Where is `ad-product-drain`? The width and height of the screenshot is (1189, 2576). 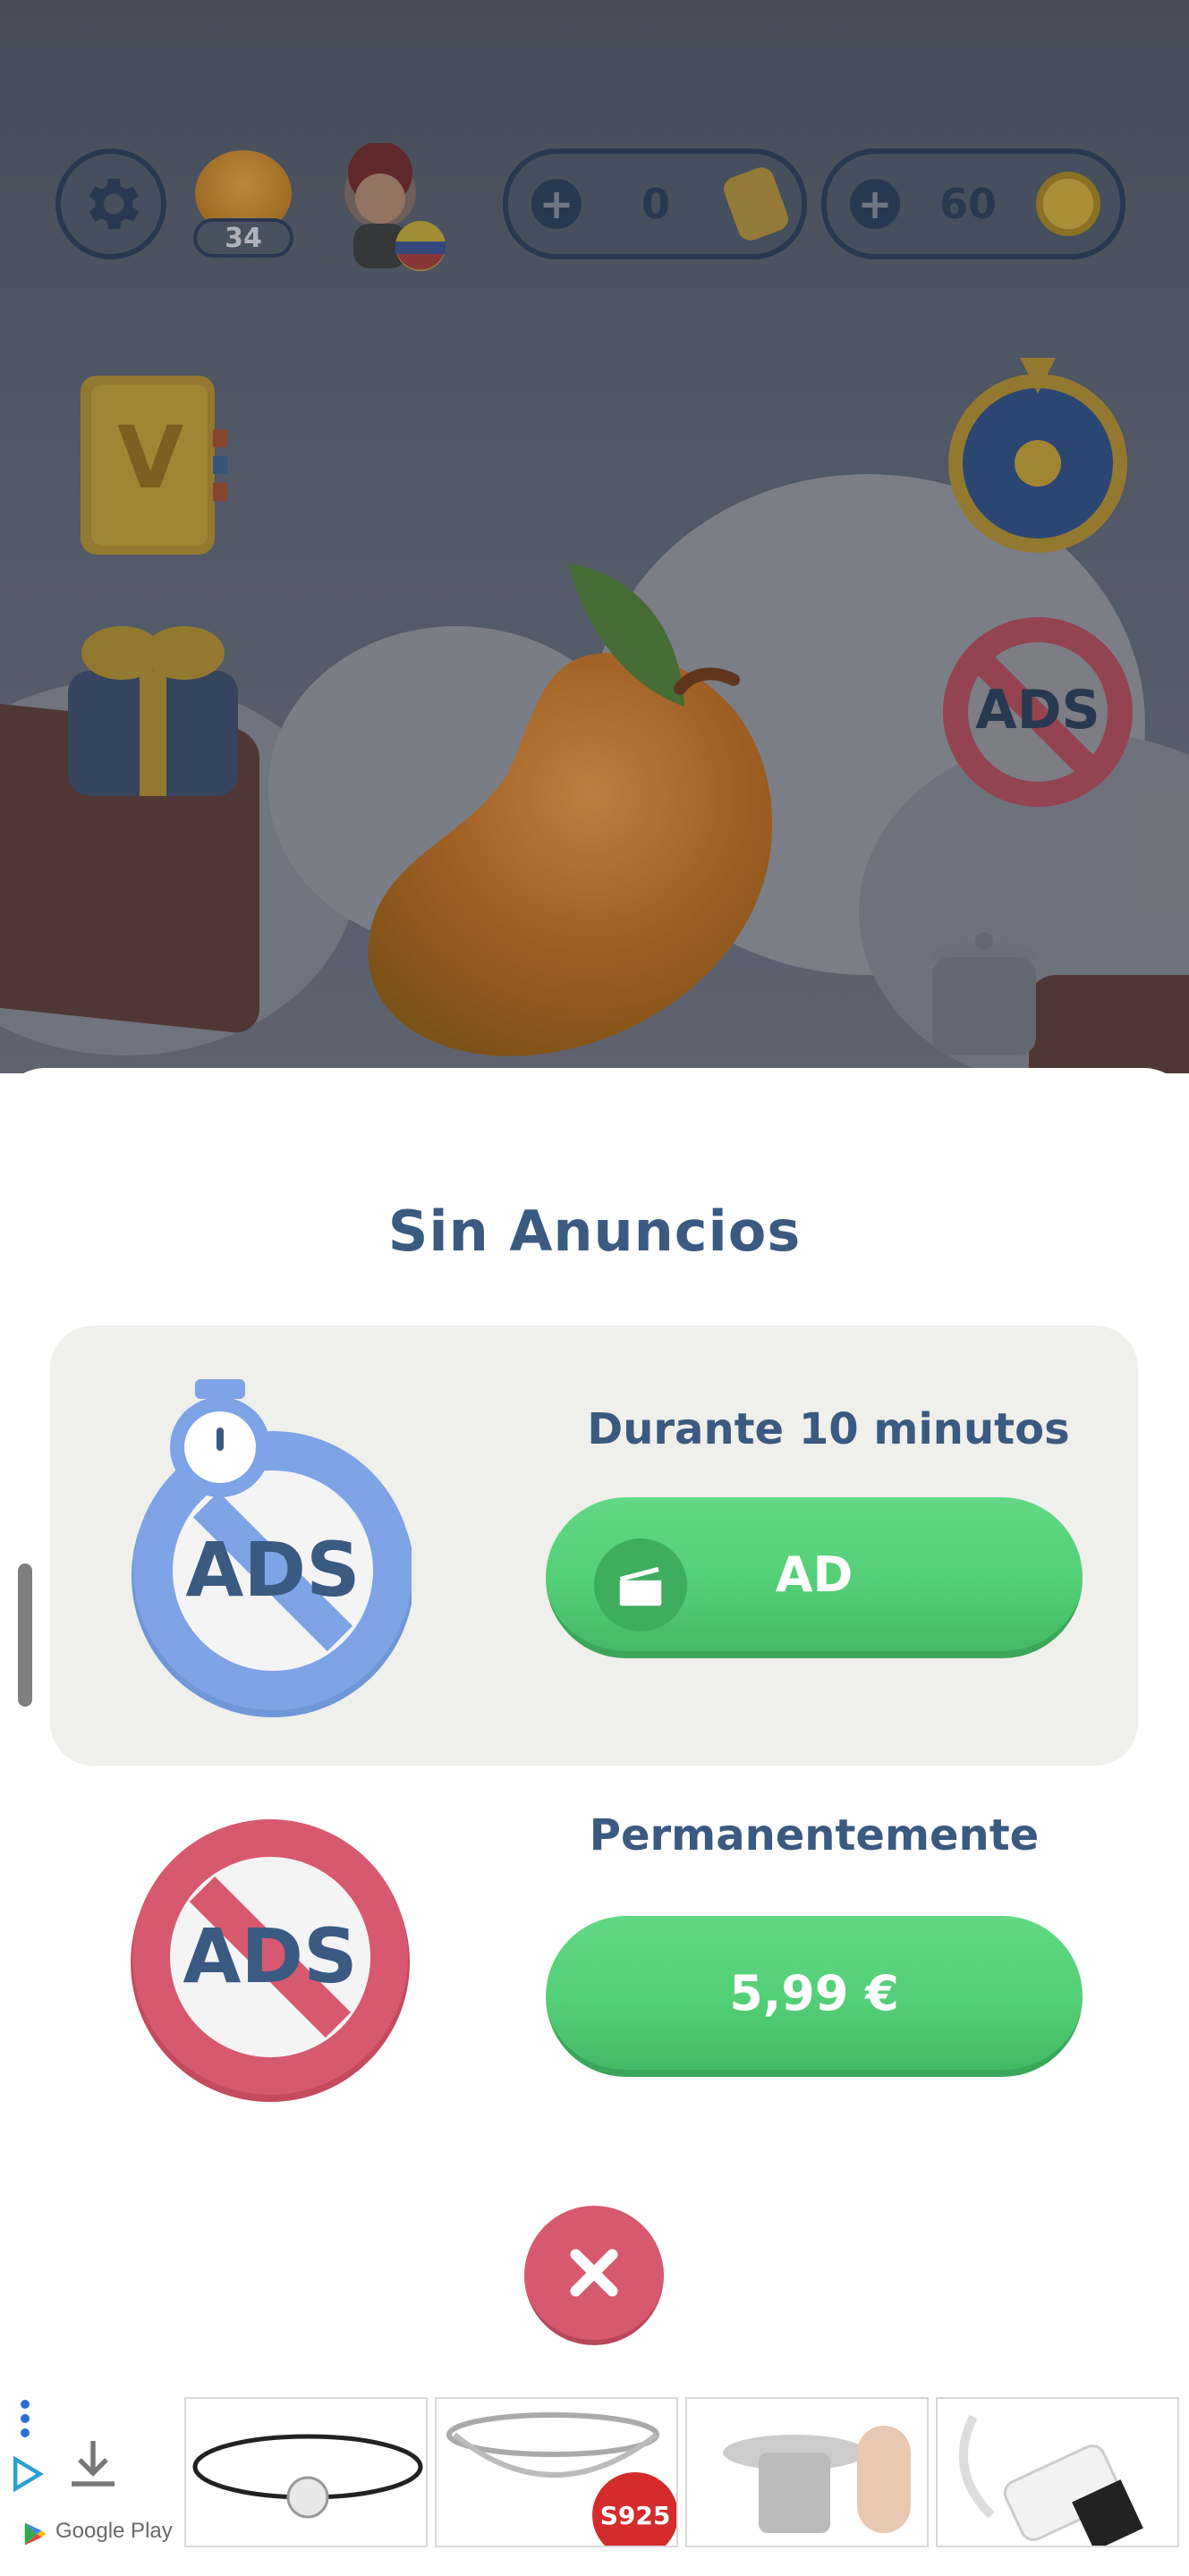
ad-product-drain is located at coordinates (807, 2472).